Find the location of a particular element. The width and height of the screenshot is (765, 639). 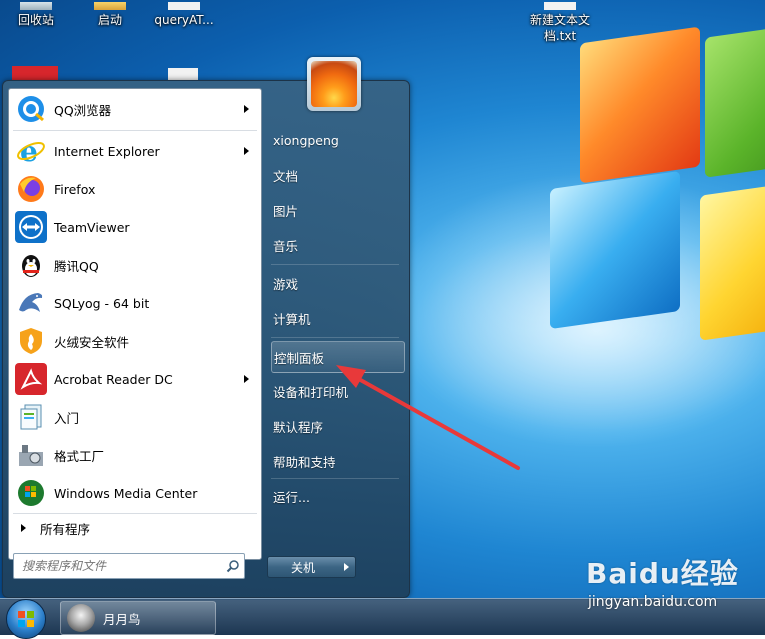

right-item-label: xiongpeng is located at coordinates (306, 140).